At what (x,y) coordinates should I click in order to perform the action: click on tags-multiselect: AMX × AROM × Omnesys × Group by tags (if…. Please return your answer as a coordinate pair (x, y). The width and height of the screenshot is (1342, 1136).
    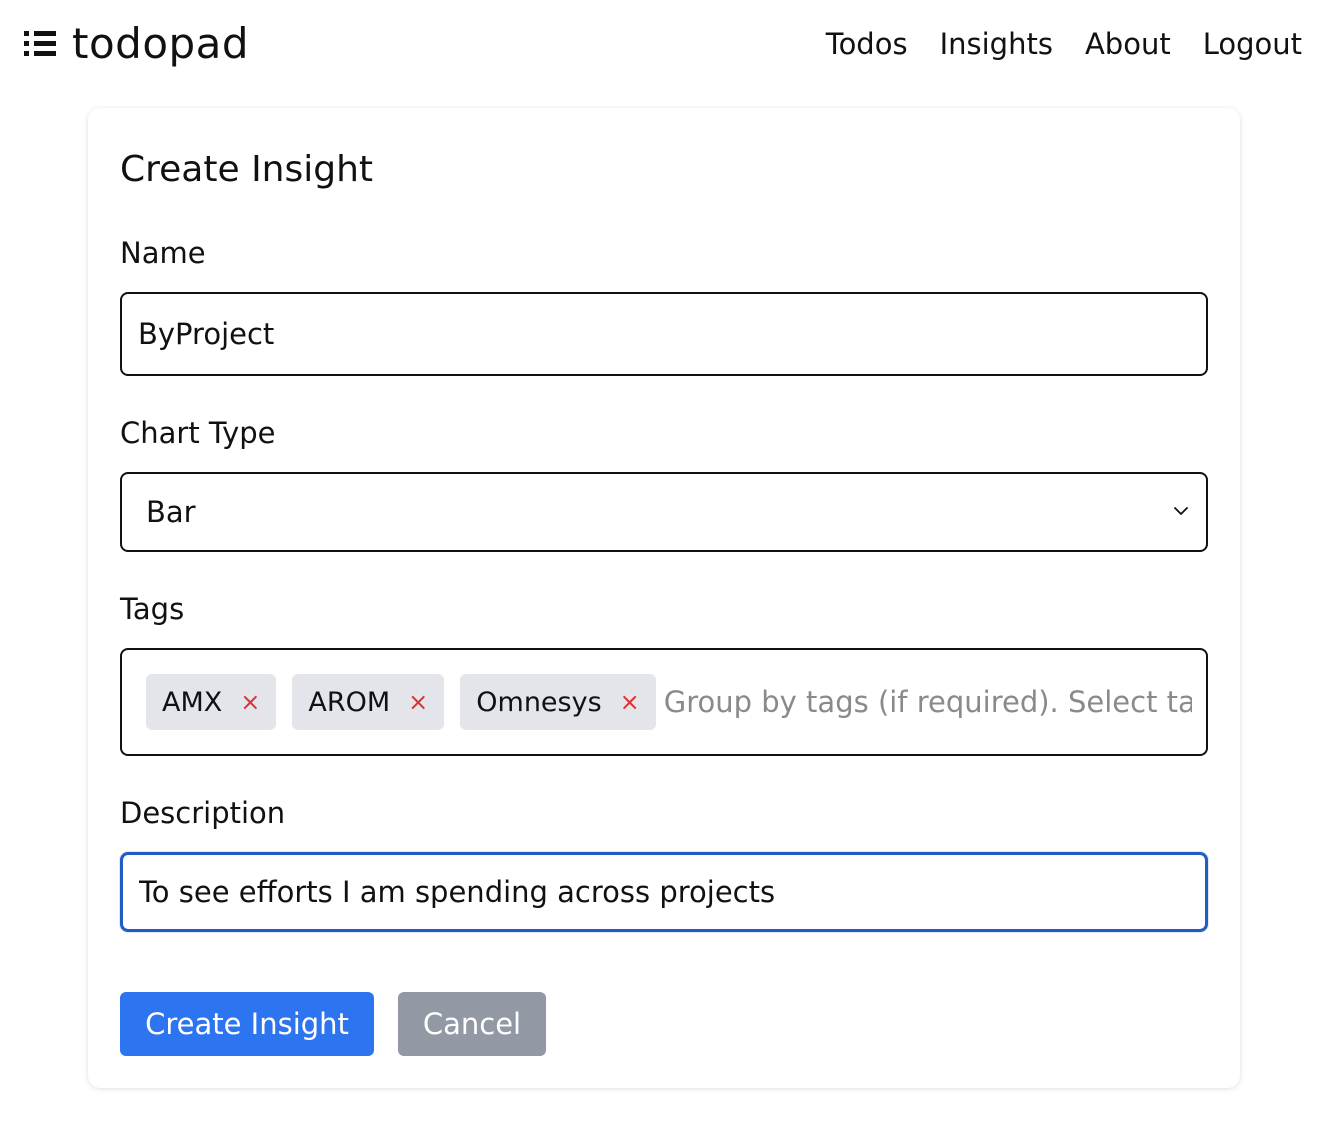
    Looking at the image, I should click on (664, 702).